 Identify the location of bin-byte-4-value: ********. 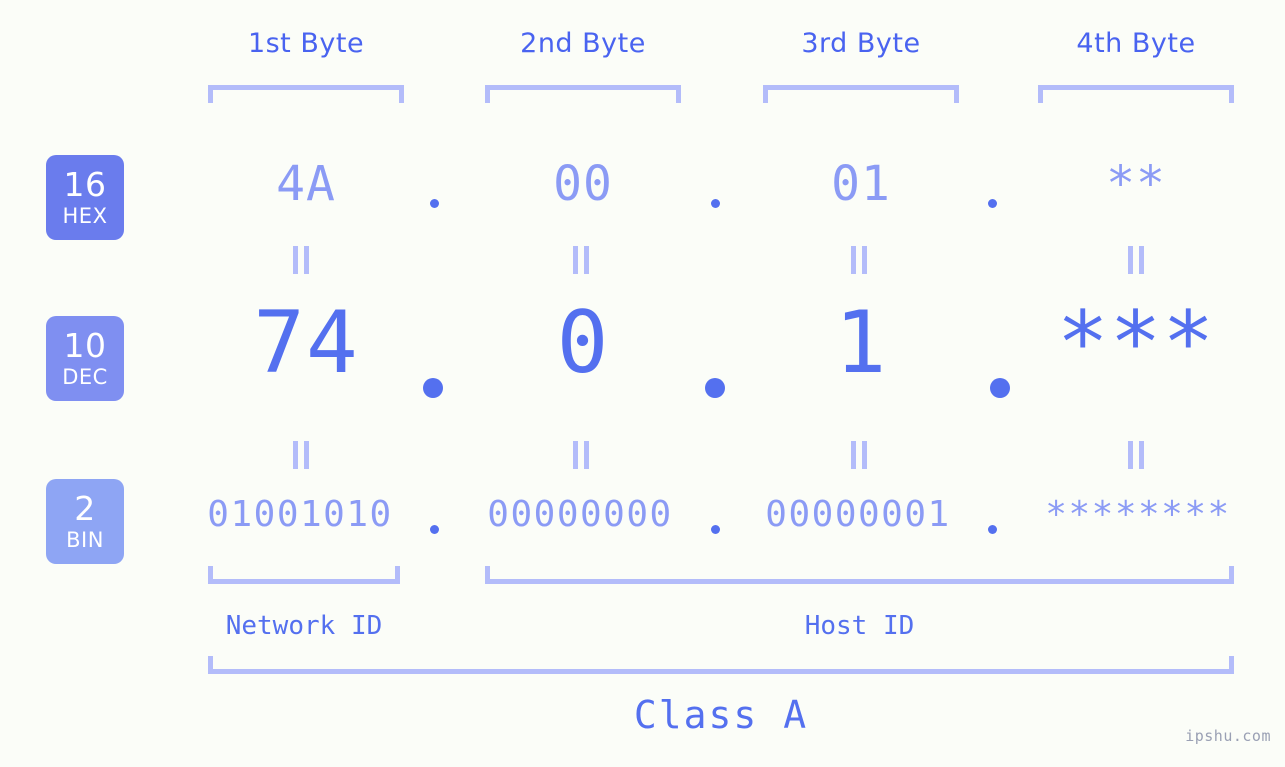
(1138, 514).